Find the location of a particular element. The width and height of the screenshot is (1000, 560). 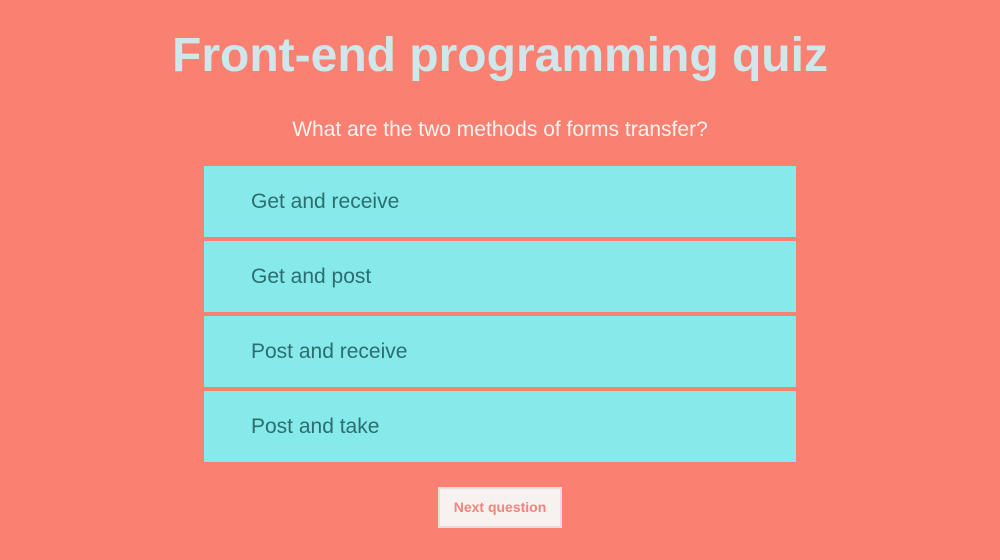

answer-option: Get and receive is located at coordinates (500, 201).